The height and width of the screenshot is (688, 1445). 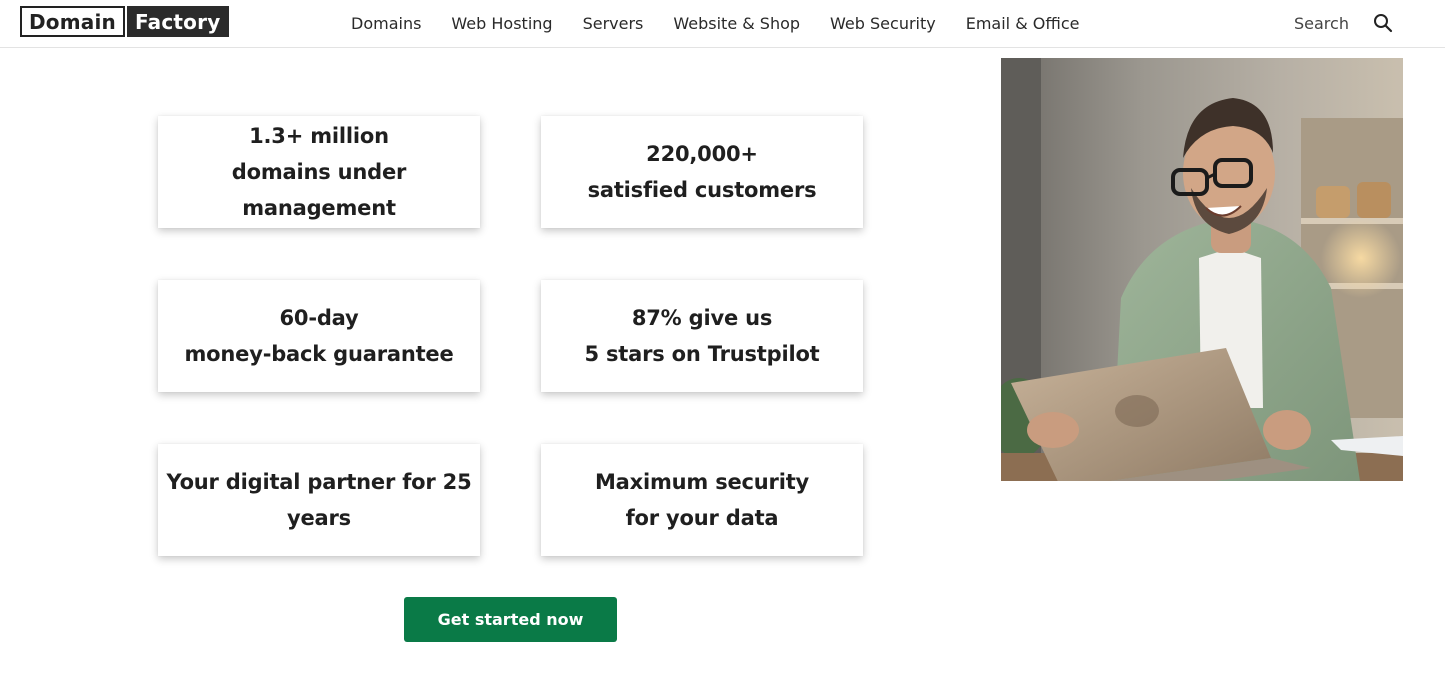 I want to click on stat-caption: money-back guarantee, so click(x=319, y=354).